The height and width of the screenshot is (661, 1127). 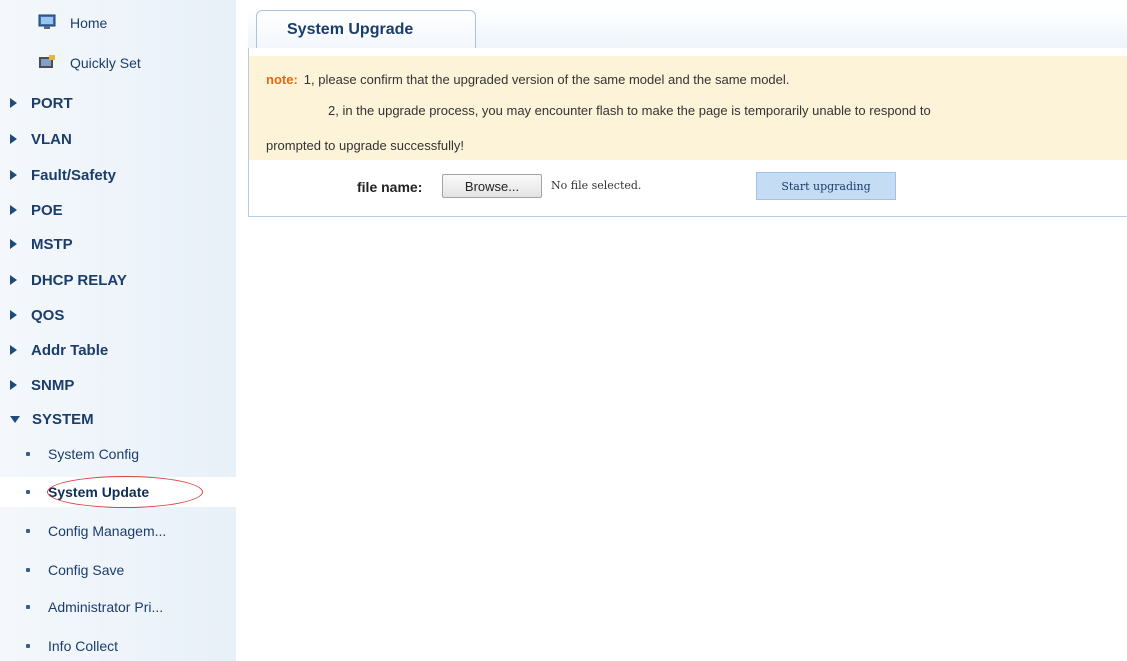 I want to click on sidebar-group-vlan: VLAN, so click(x=123, y=139).